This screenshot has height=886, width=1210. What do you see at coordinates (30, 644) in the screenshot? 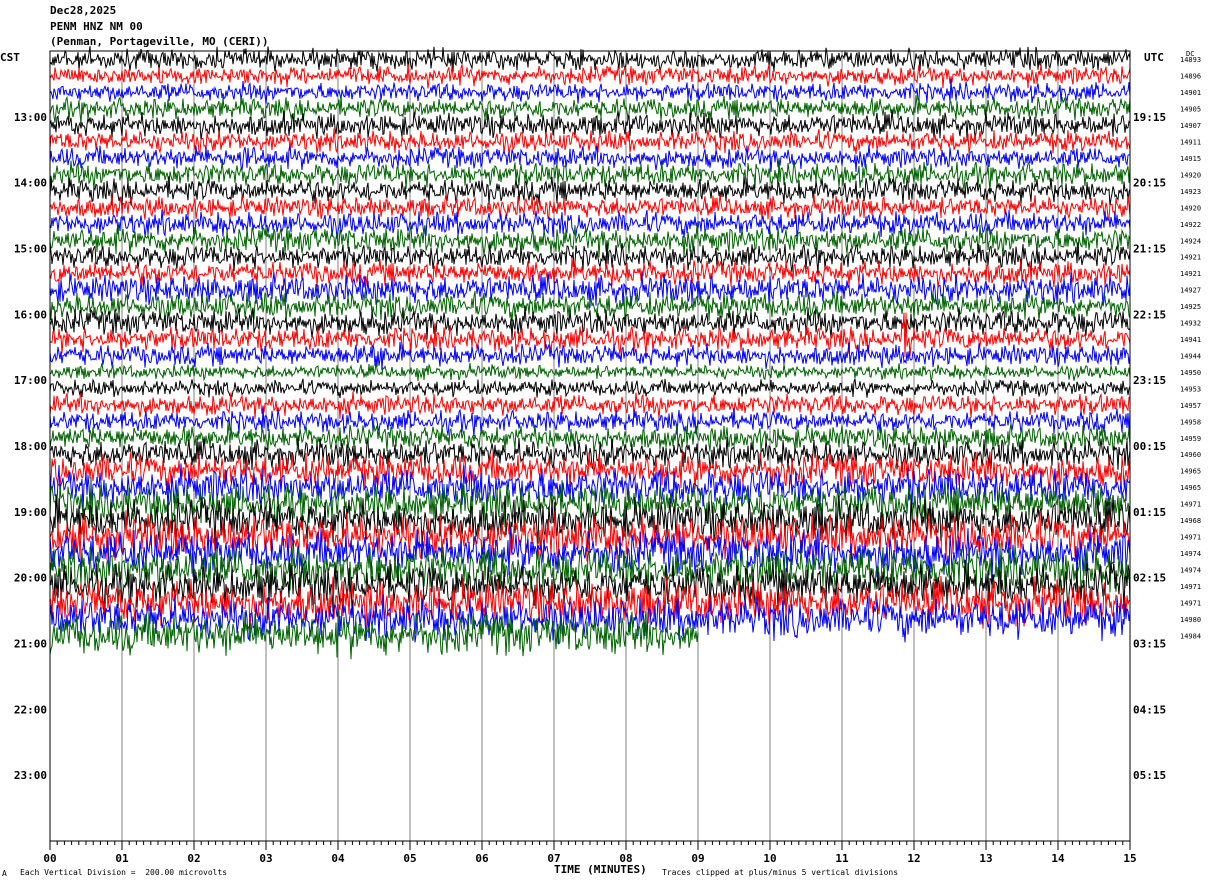
I see `left-hour-label: 21:00` at bounding box center [30, 644].